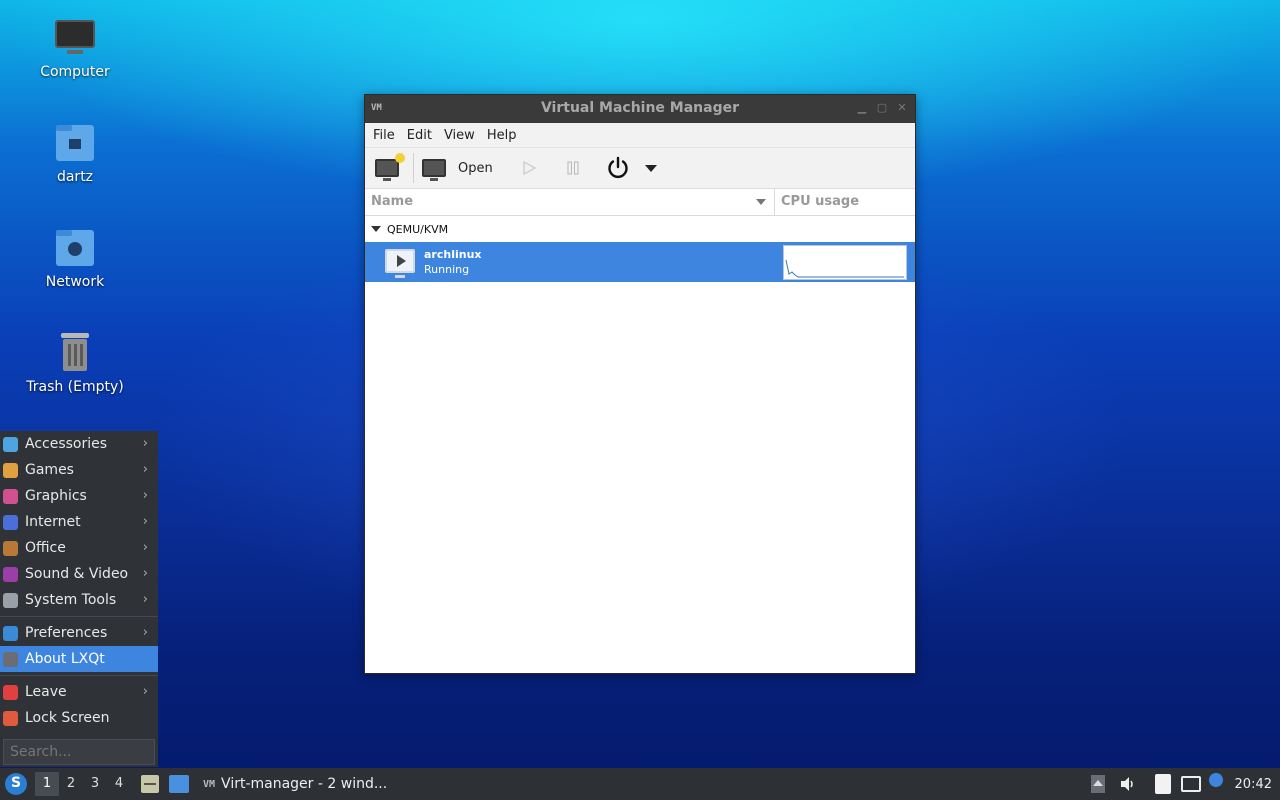  I want to click on start-menu-item-label: Office, so click(45, 548).